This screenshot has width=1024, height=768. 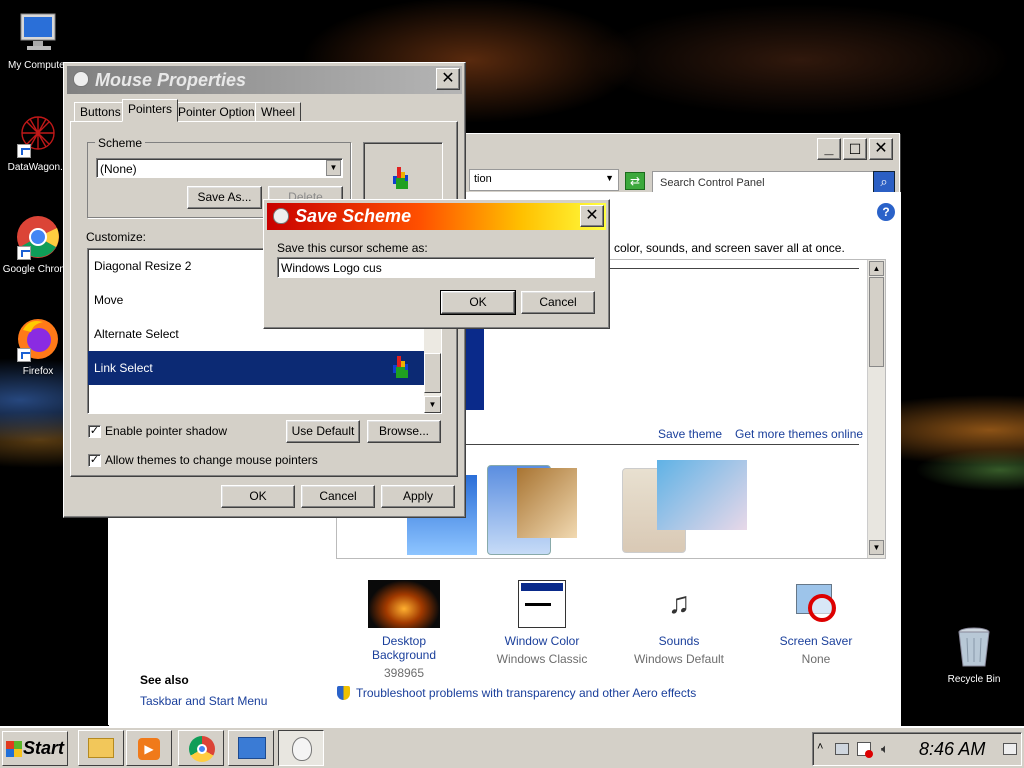 I want to click on item-label: Sounds, so click(x=679, y=641).